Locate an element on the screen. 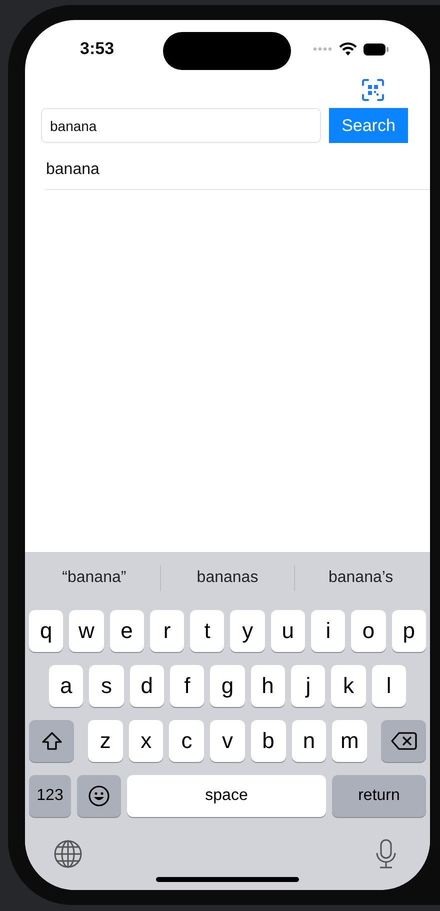 This screenshot has height=911, width=440. backspace-icon is located at coordinates (403, 741).